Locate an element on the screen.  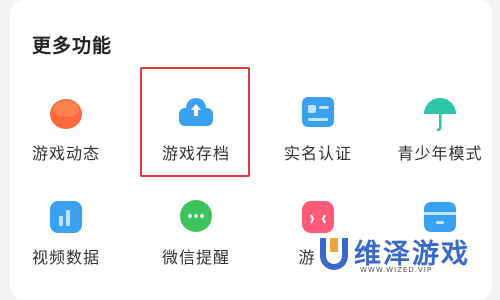
item-wechat-reminder: 微信提醒 is located at coordinates (196, 226).